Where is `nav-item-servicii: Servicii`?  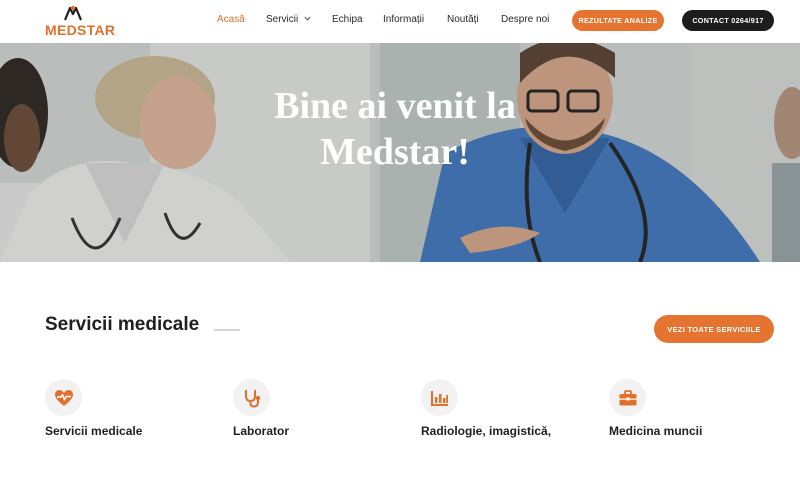
nav-item-servicii: Servicii is located at coordinates (289, 20).